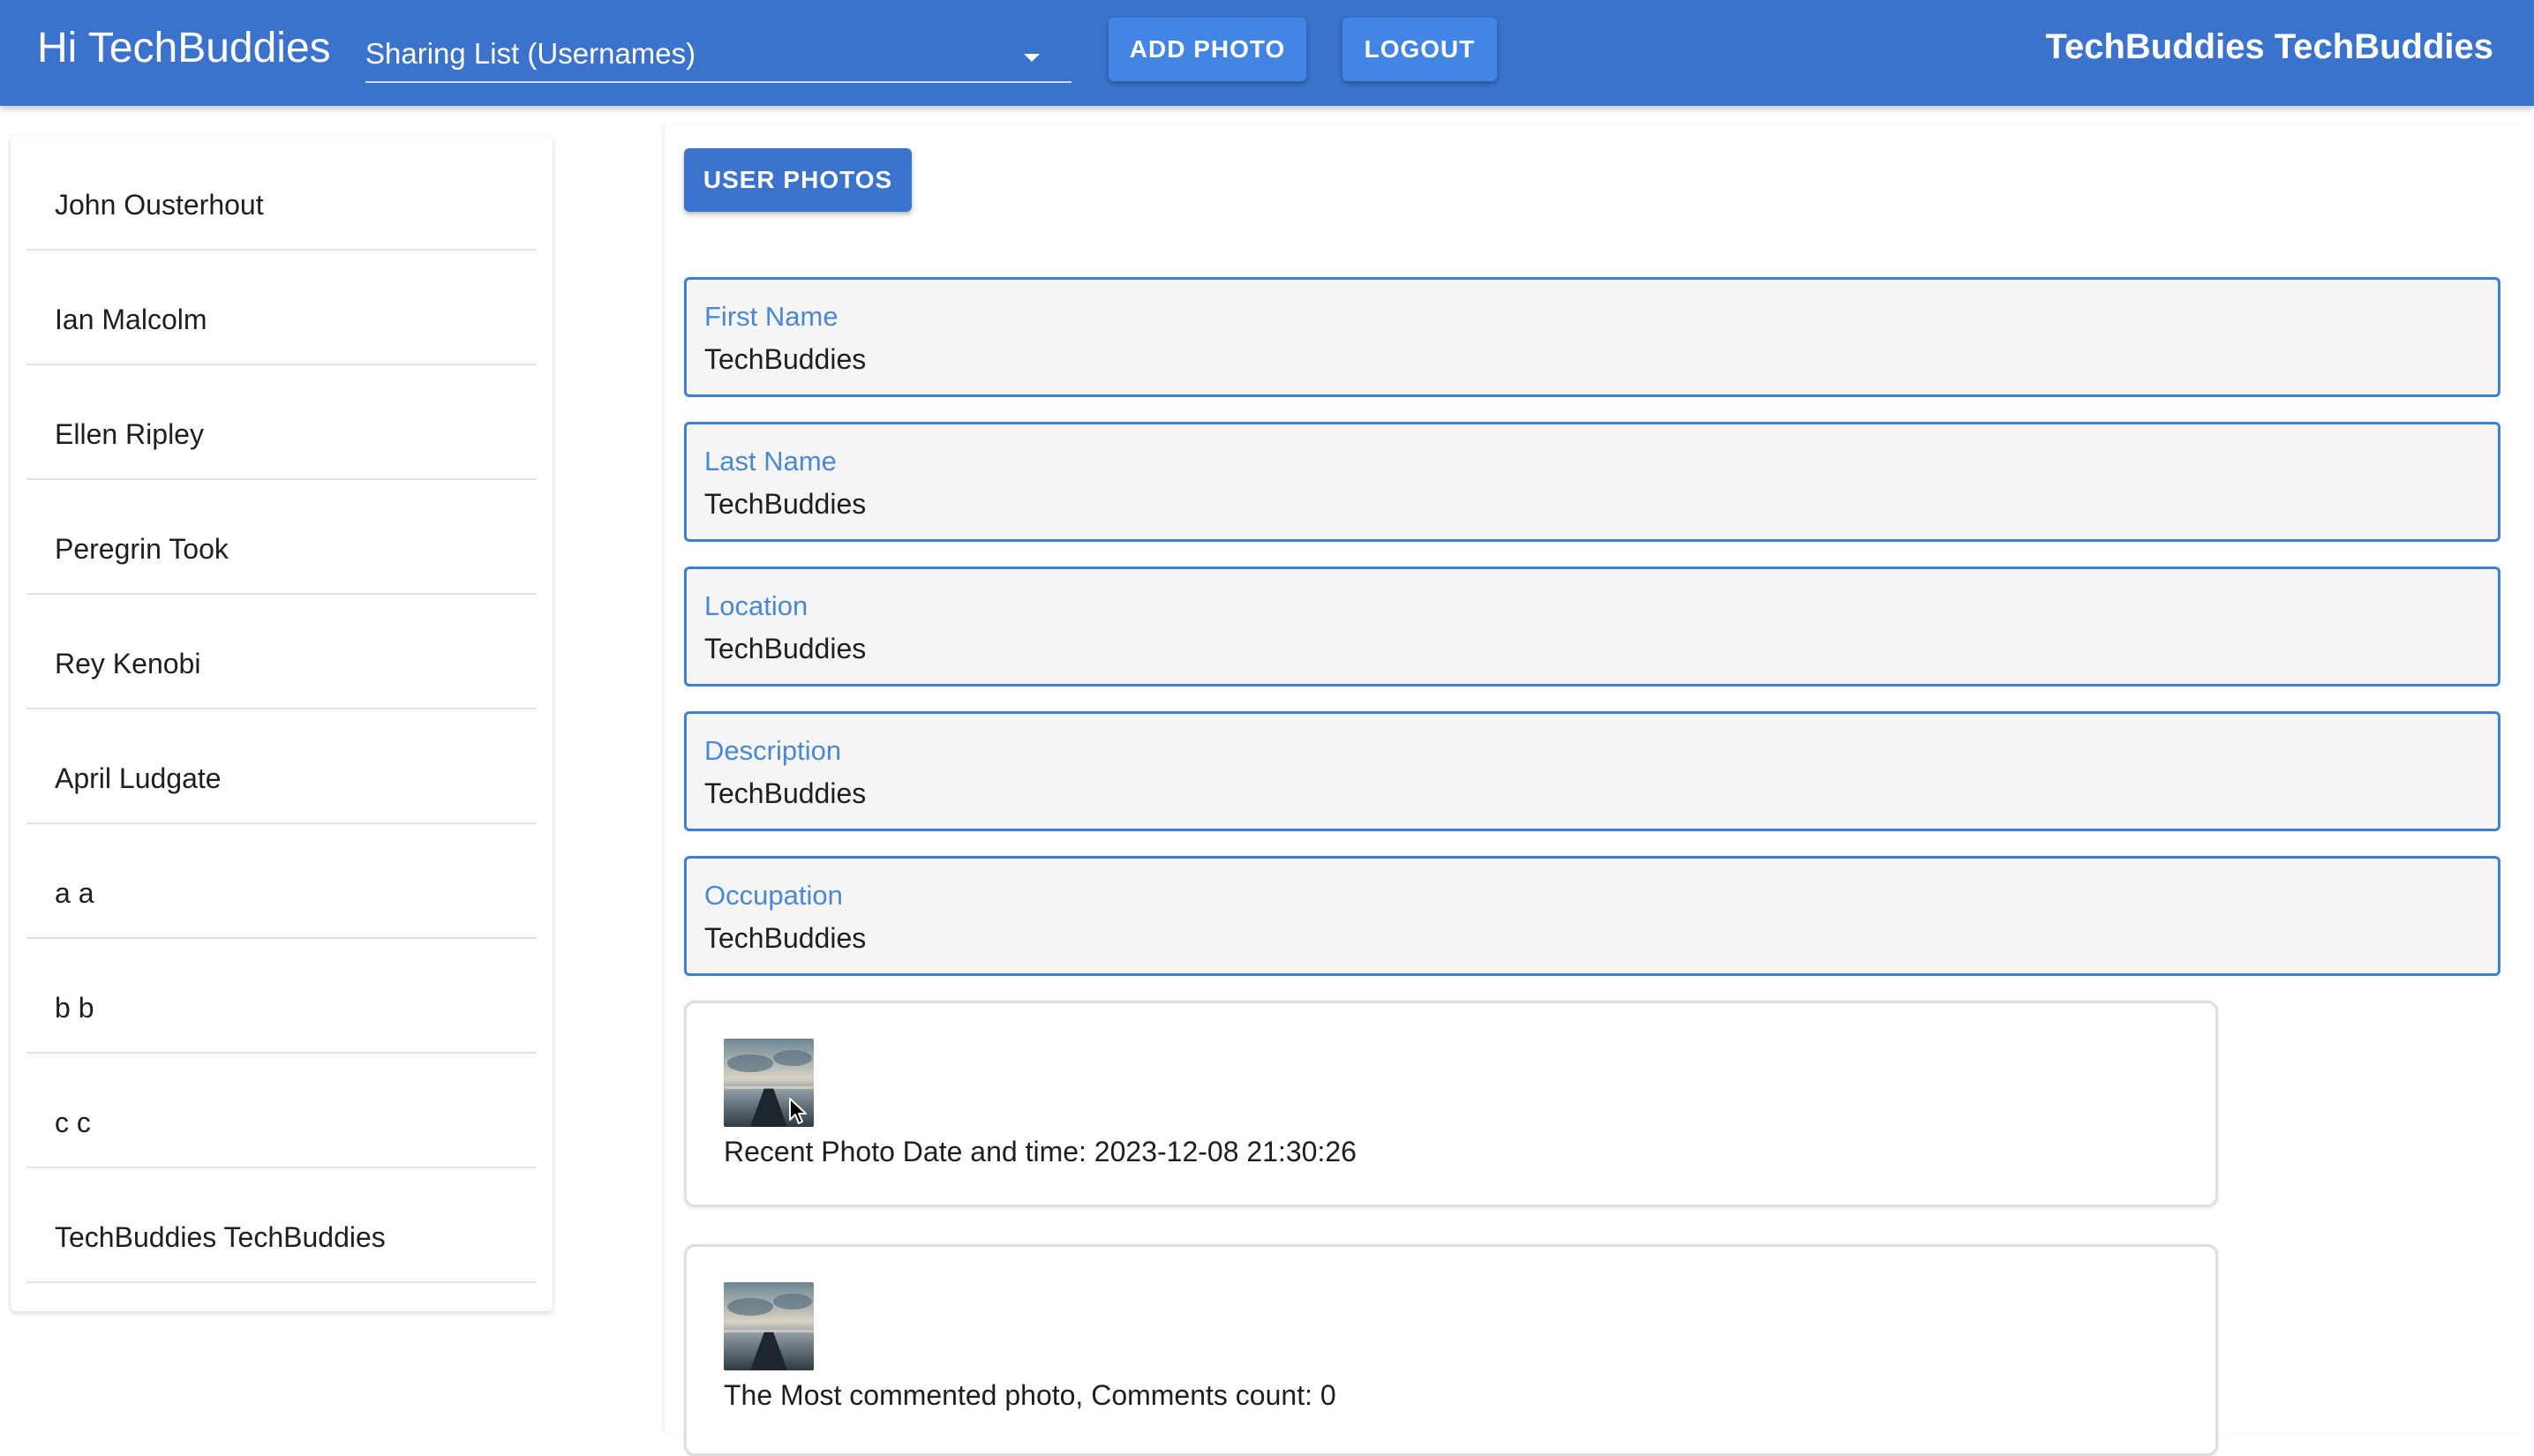 This screenshot has width=2534, height=1456. I want to click on user-name-label: a a, so click(74, 893).